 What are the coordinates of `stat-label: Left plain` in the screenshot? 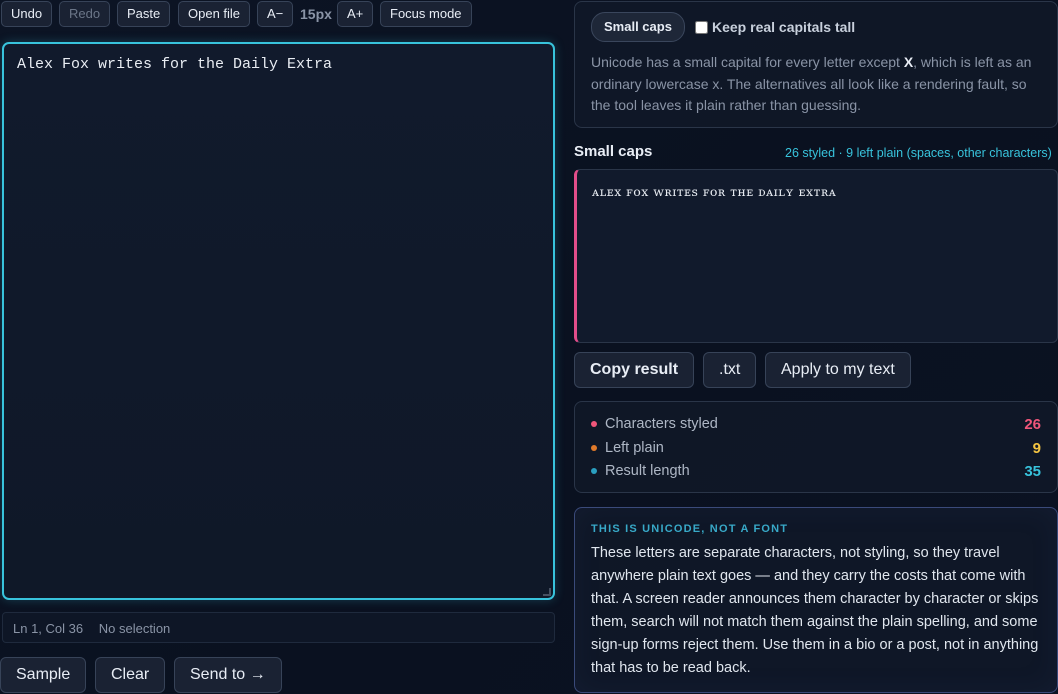 It's located at (634, 448).